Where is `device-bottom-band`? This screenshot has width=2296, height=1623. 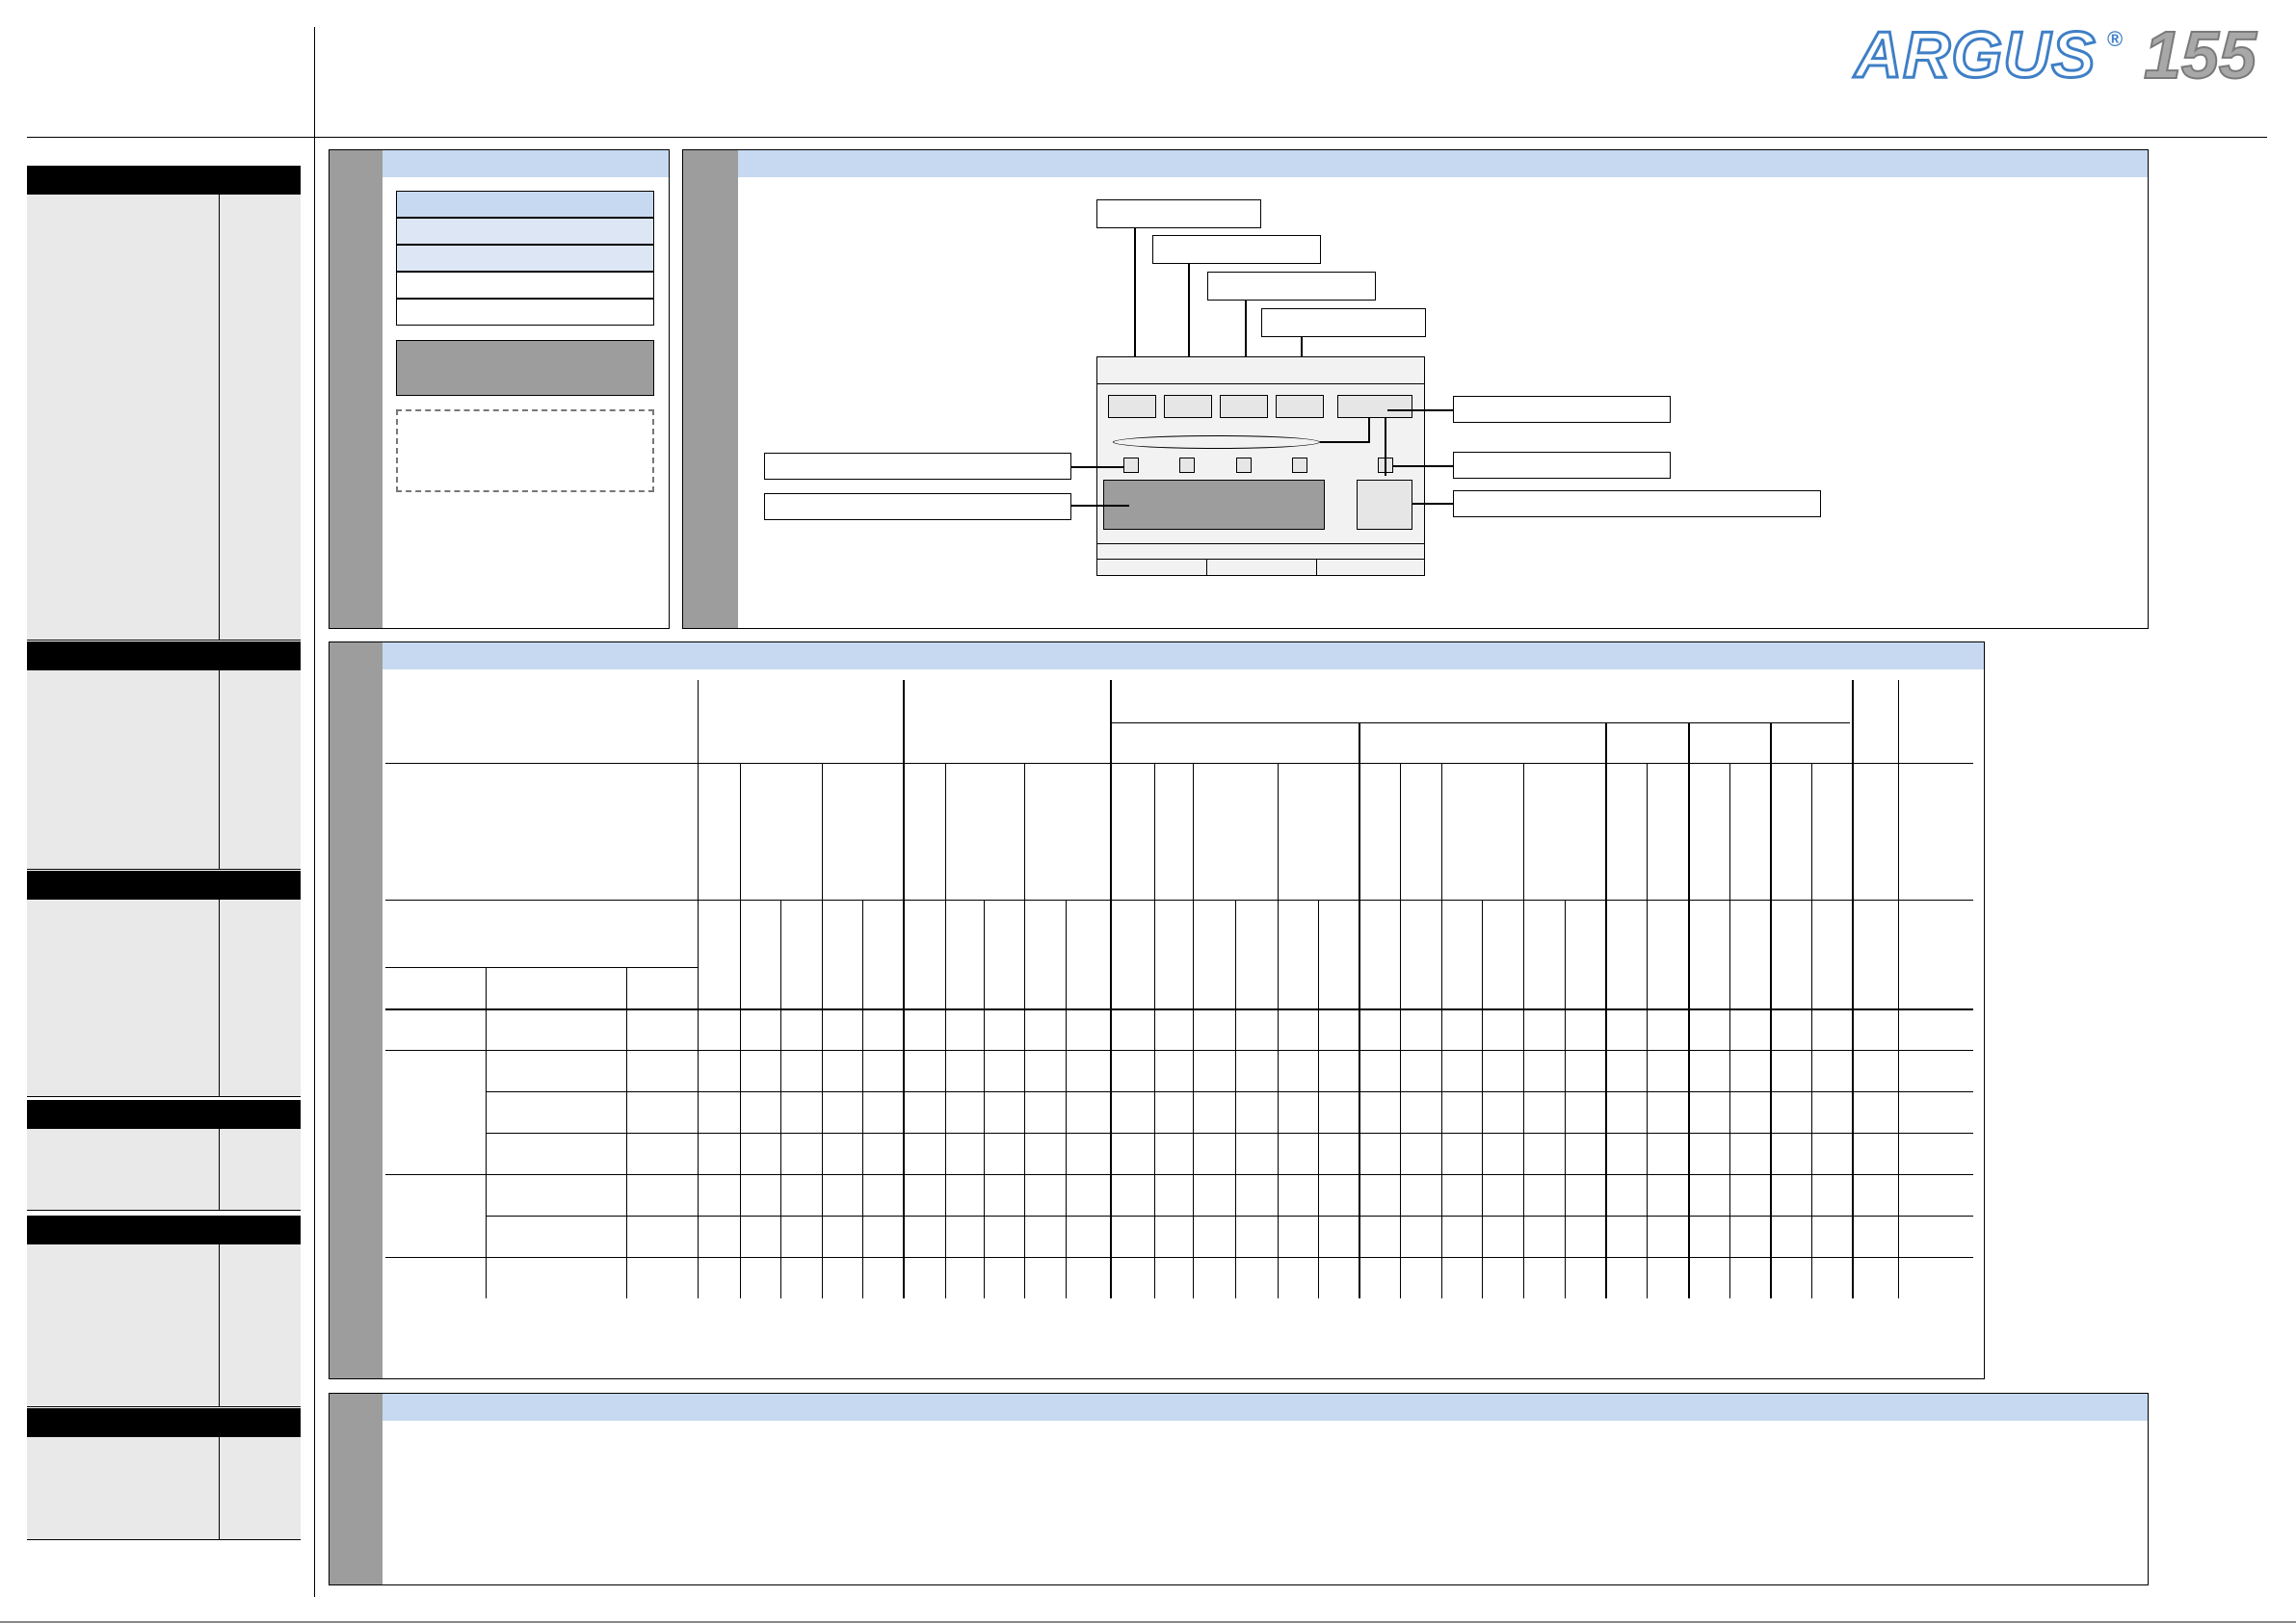 device-bottom-band is located at coordinates (1260, 543).